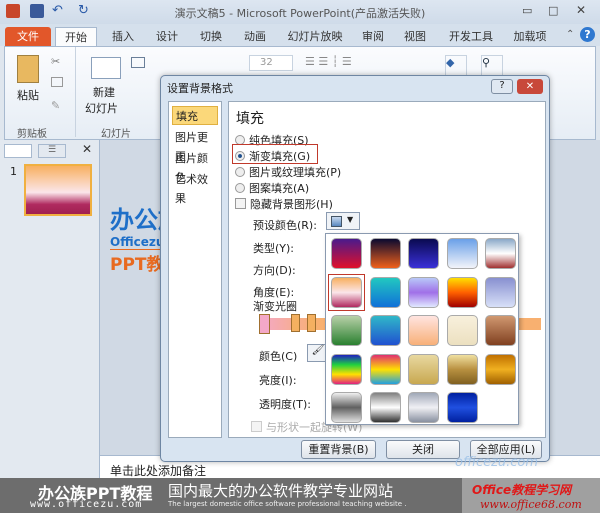  What do you see at coordinates (18, 151) in the screenshot?
I see `slides-tab` at bounding box center [18, 151].